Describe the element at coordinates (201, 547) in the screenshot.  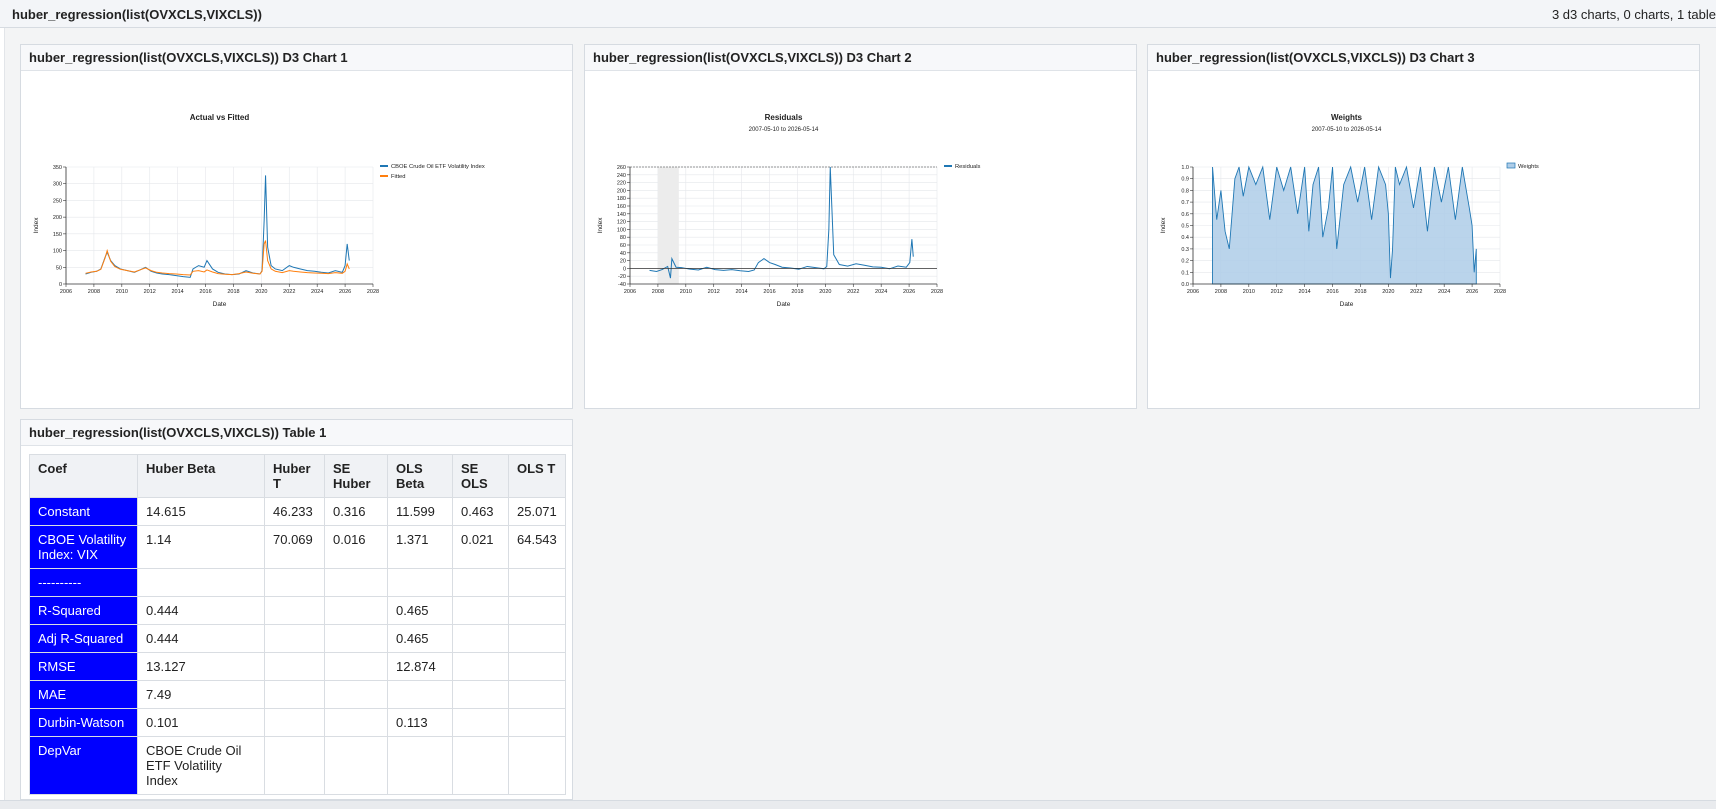
I see `table-cell: 1.14` at that location.